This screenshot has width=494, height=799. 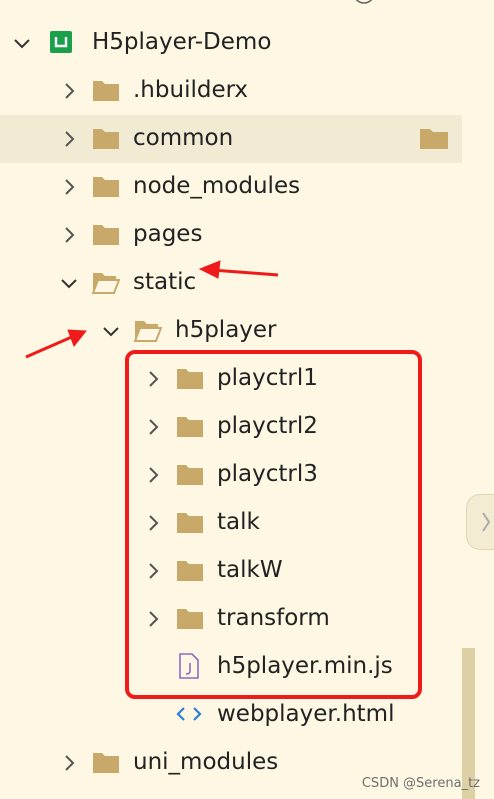 I want to click on annotation-arrows, so click(x=152, y=309).